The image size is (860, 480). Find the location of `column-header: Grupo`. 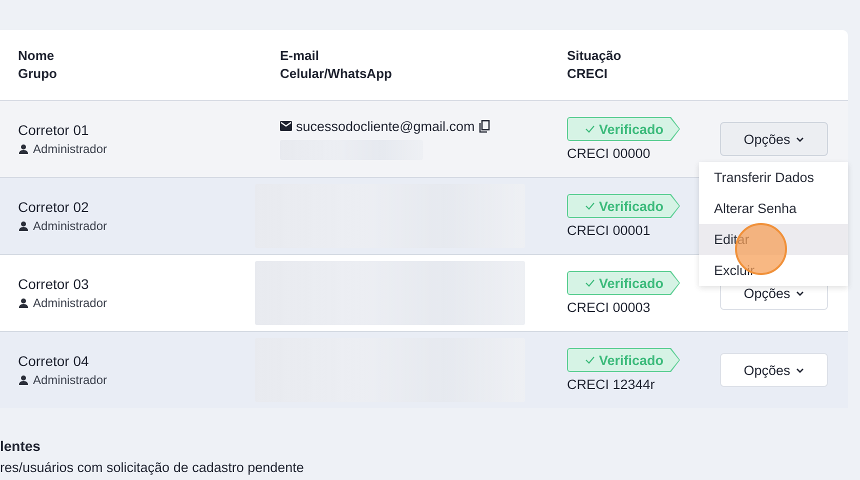

column-header: Grupo is located at coordinates (38, 74).